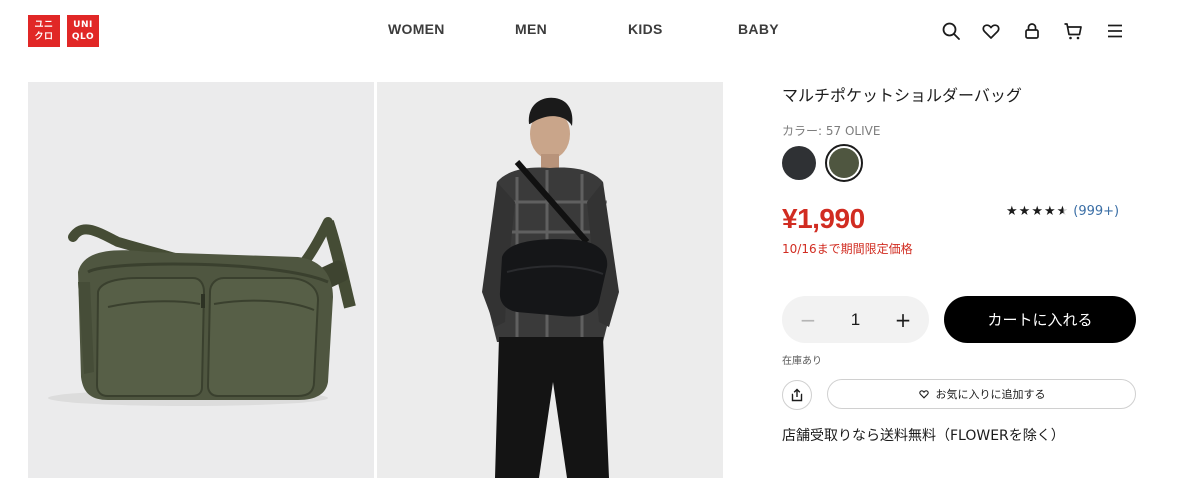 The image size is (1200, 478). I want to click on color-label: カラー: 57 OLIVE, so click(831, 131).